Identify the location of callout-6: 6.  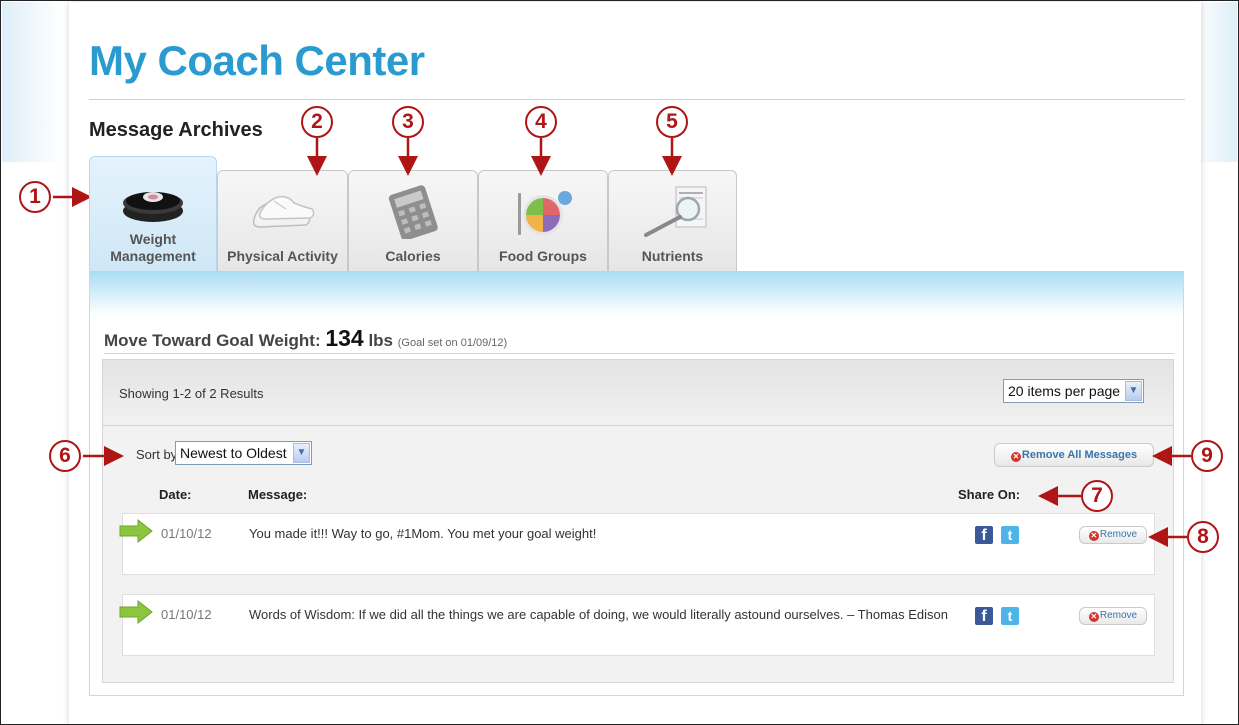
(65, 456).